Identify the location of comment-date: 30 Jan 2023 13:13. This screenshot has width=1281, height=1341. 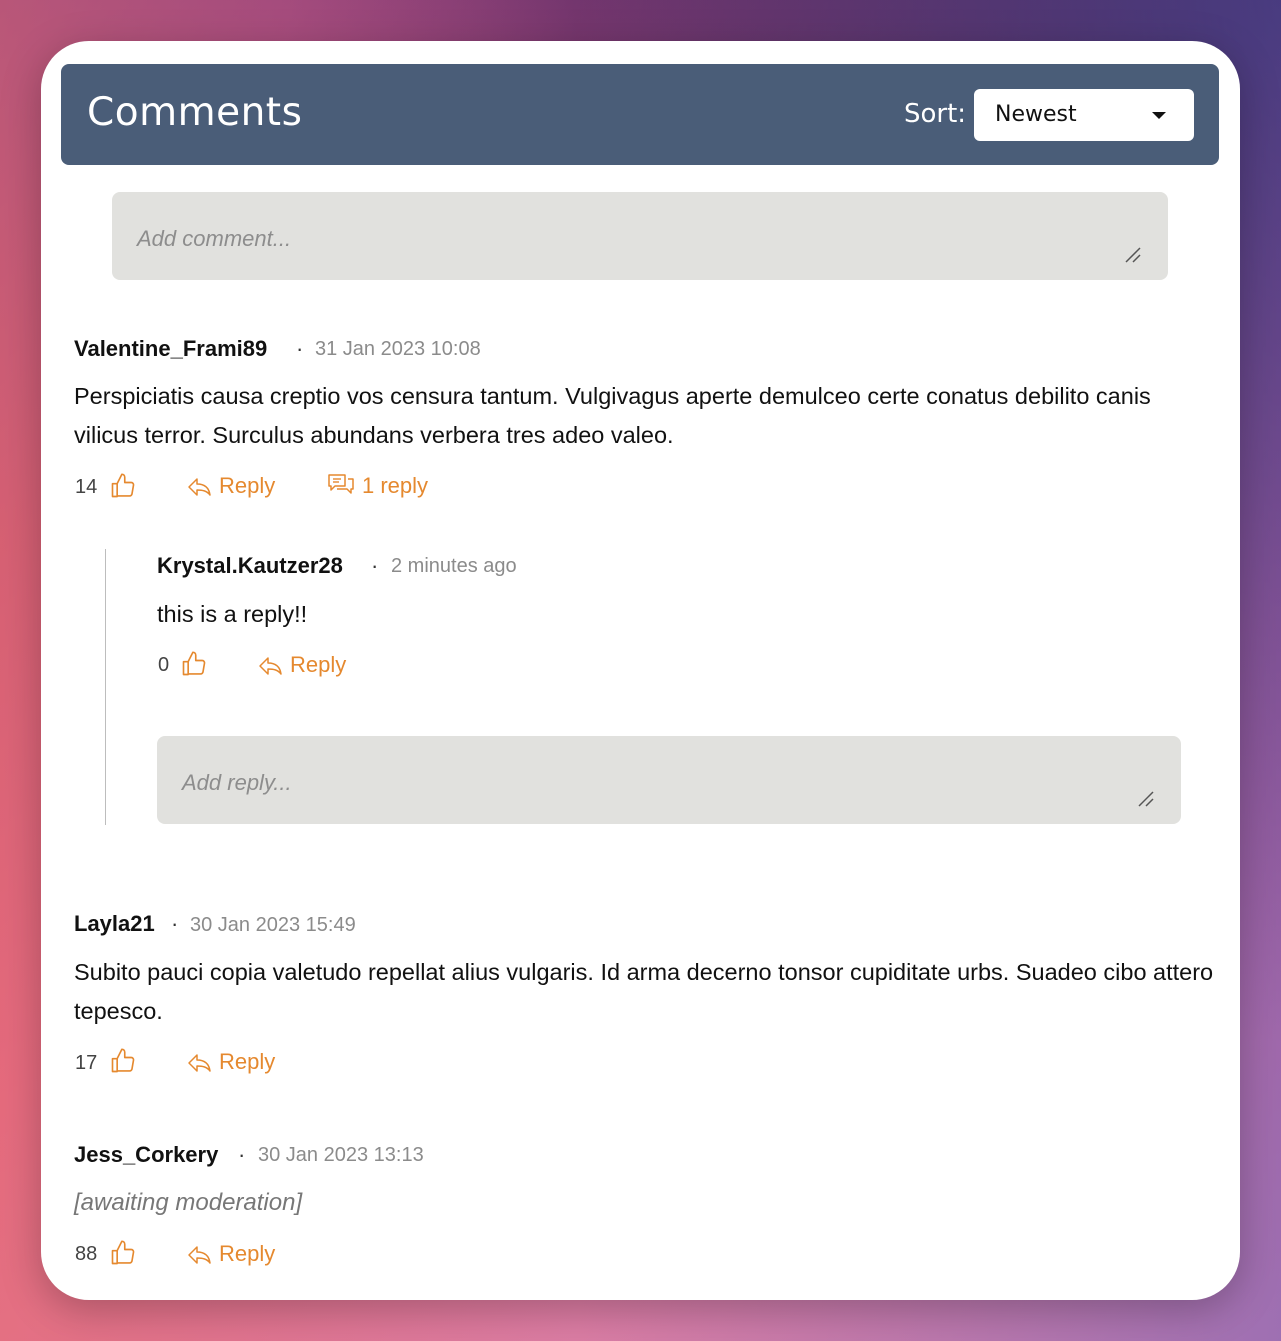
(341, 1155).